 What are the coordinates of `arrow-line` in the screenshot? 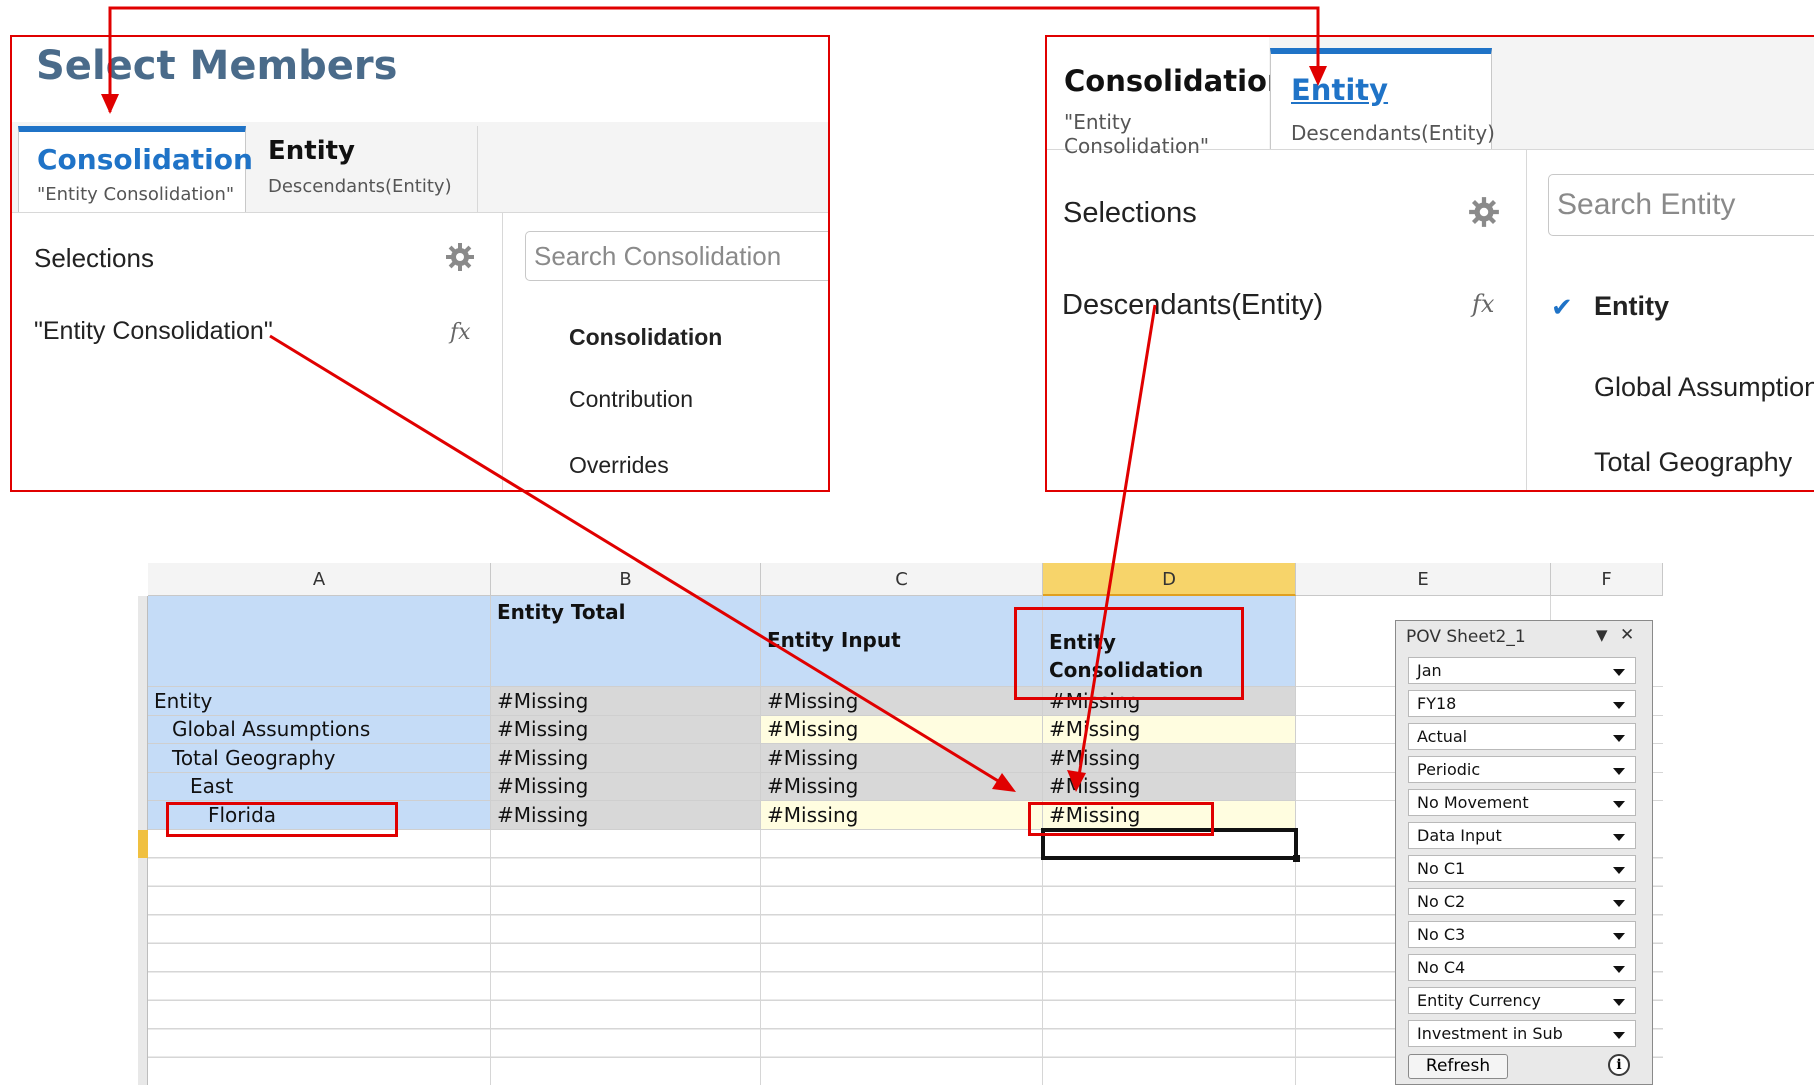 It's located at (1116, 543).